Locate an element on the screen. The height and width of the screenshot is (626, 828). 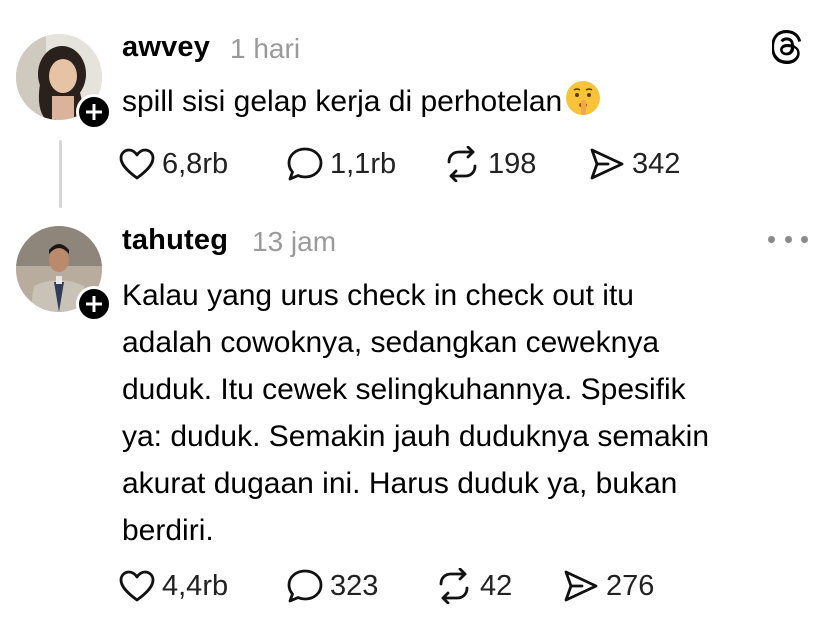
post-actions: 4,4rb 323 42 276 is located at coordinates (418, 586).